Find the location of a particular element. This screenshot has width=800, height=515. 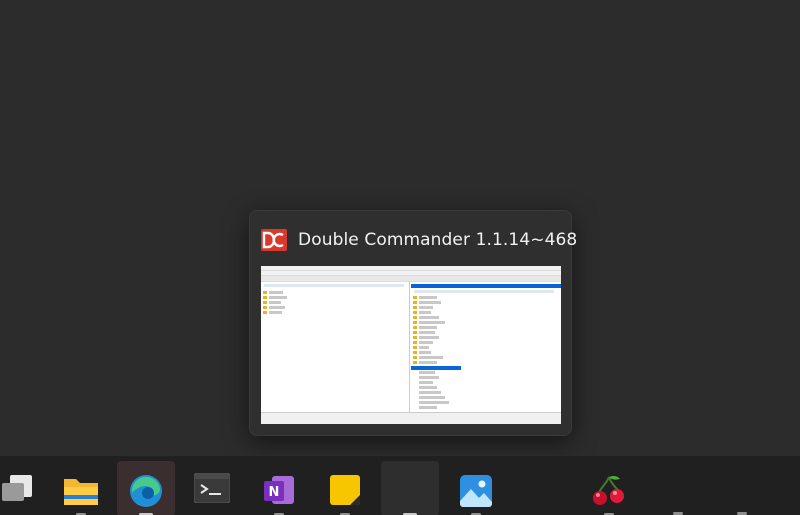

task-view-icon is located at coordinates (17, 490).